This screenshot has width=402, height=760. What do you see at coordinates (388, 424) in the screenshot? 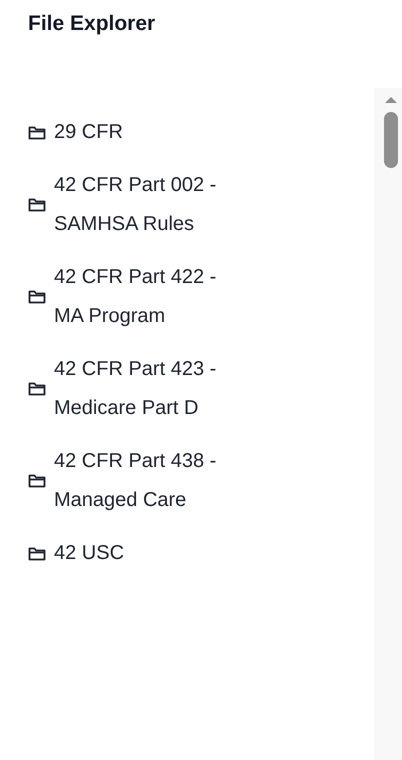
I see `scrollbar` at bounding box center [388, 424].